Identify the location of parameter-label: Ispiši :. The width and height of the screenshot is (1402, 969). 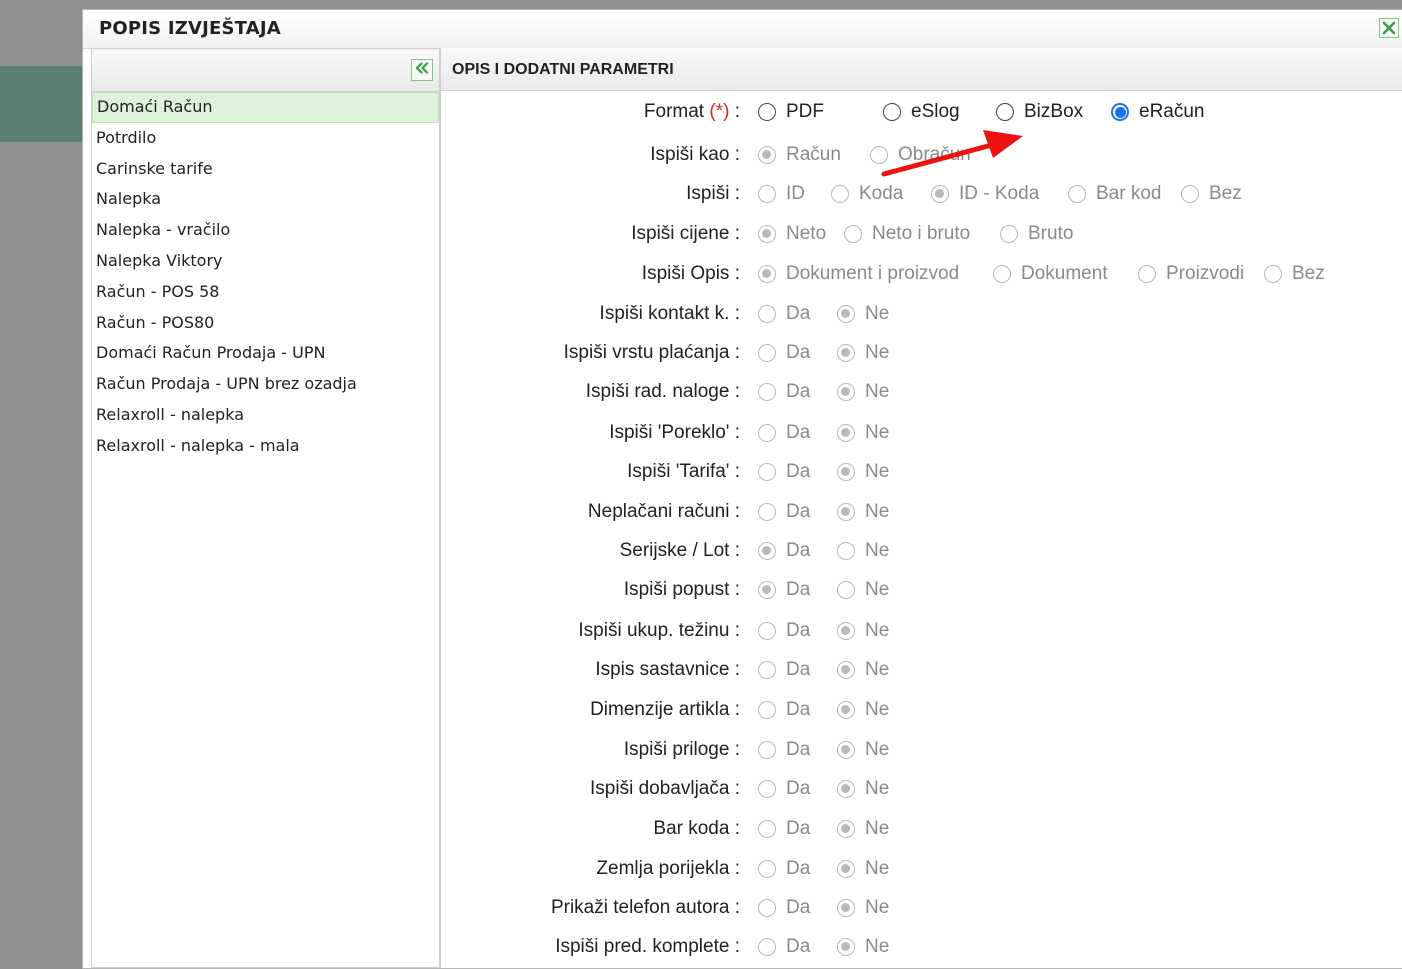
(713, 193).